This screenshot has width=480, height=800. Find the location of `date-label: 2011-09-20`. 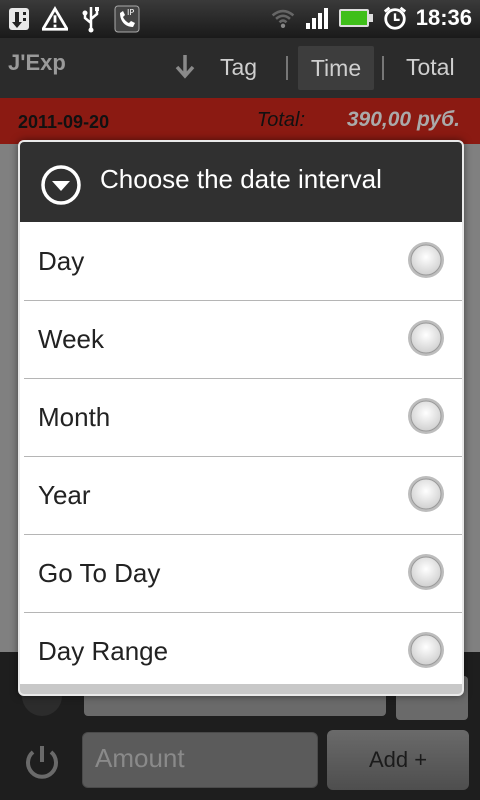

date-label: 2011-09-20 is located at coordinates (64, 122).